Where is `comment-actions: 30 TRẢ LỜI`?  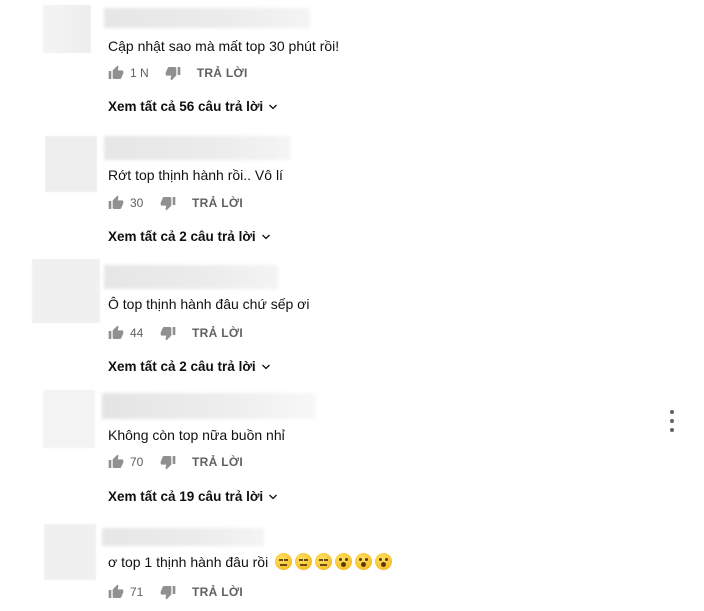
comment-actions: 30 TRẢ LỜI is located at coordinates (174, 203).